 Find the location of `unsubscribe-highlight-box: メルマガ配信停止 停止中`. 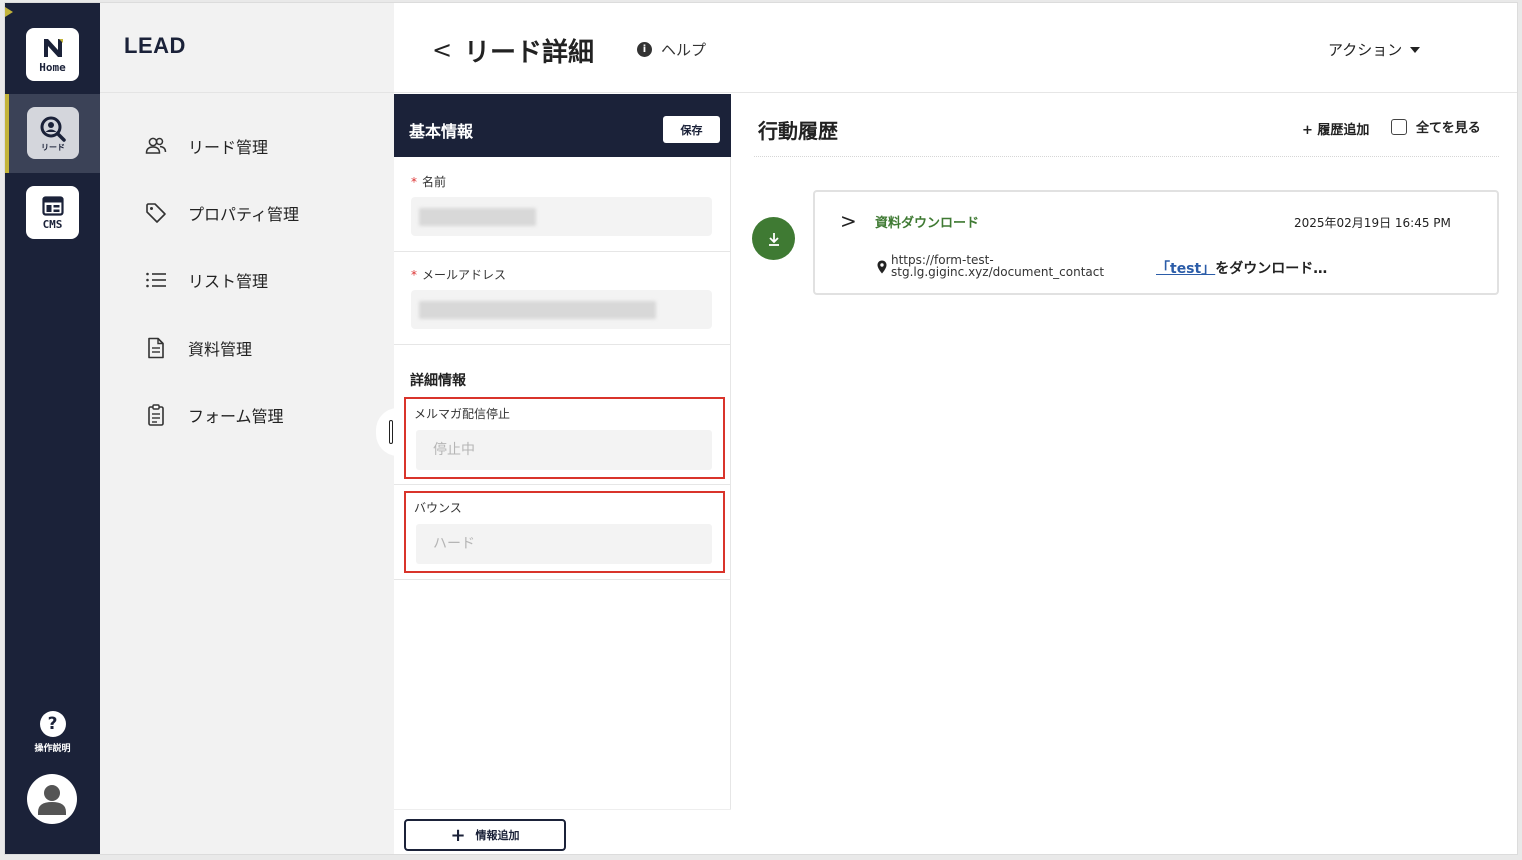

unsubscribe-highlight-box: メルマガ配信停止 停止中 is located at coordinates (564, 438).